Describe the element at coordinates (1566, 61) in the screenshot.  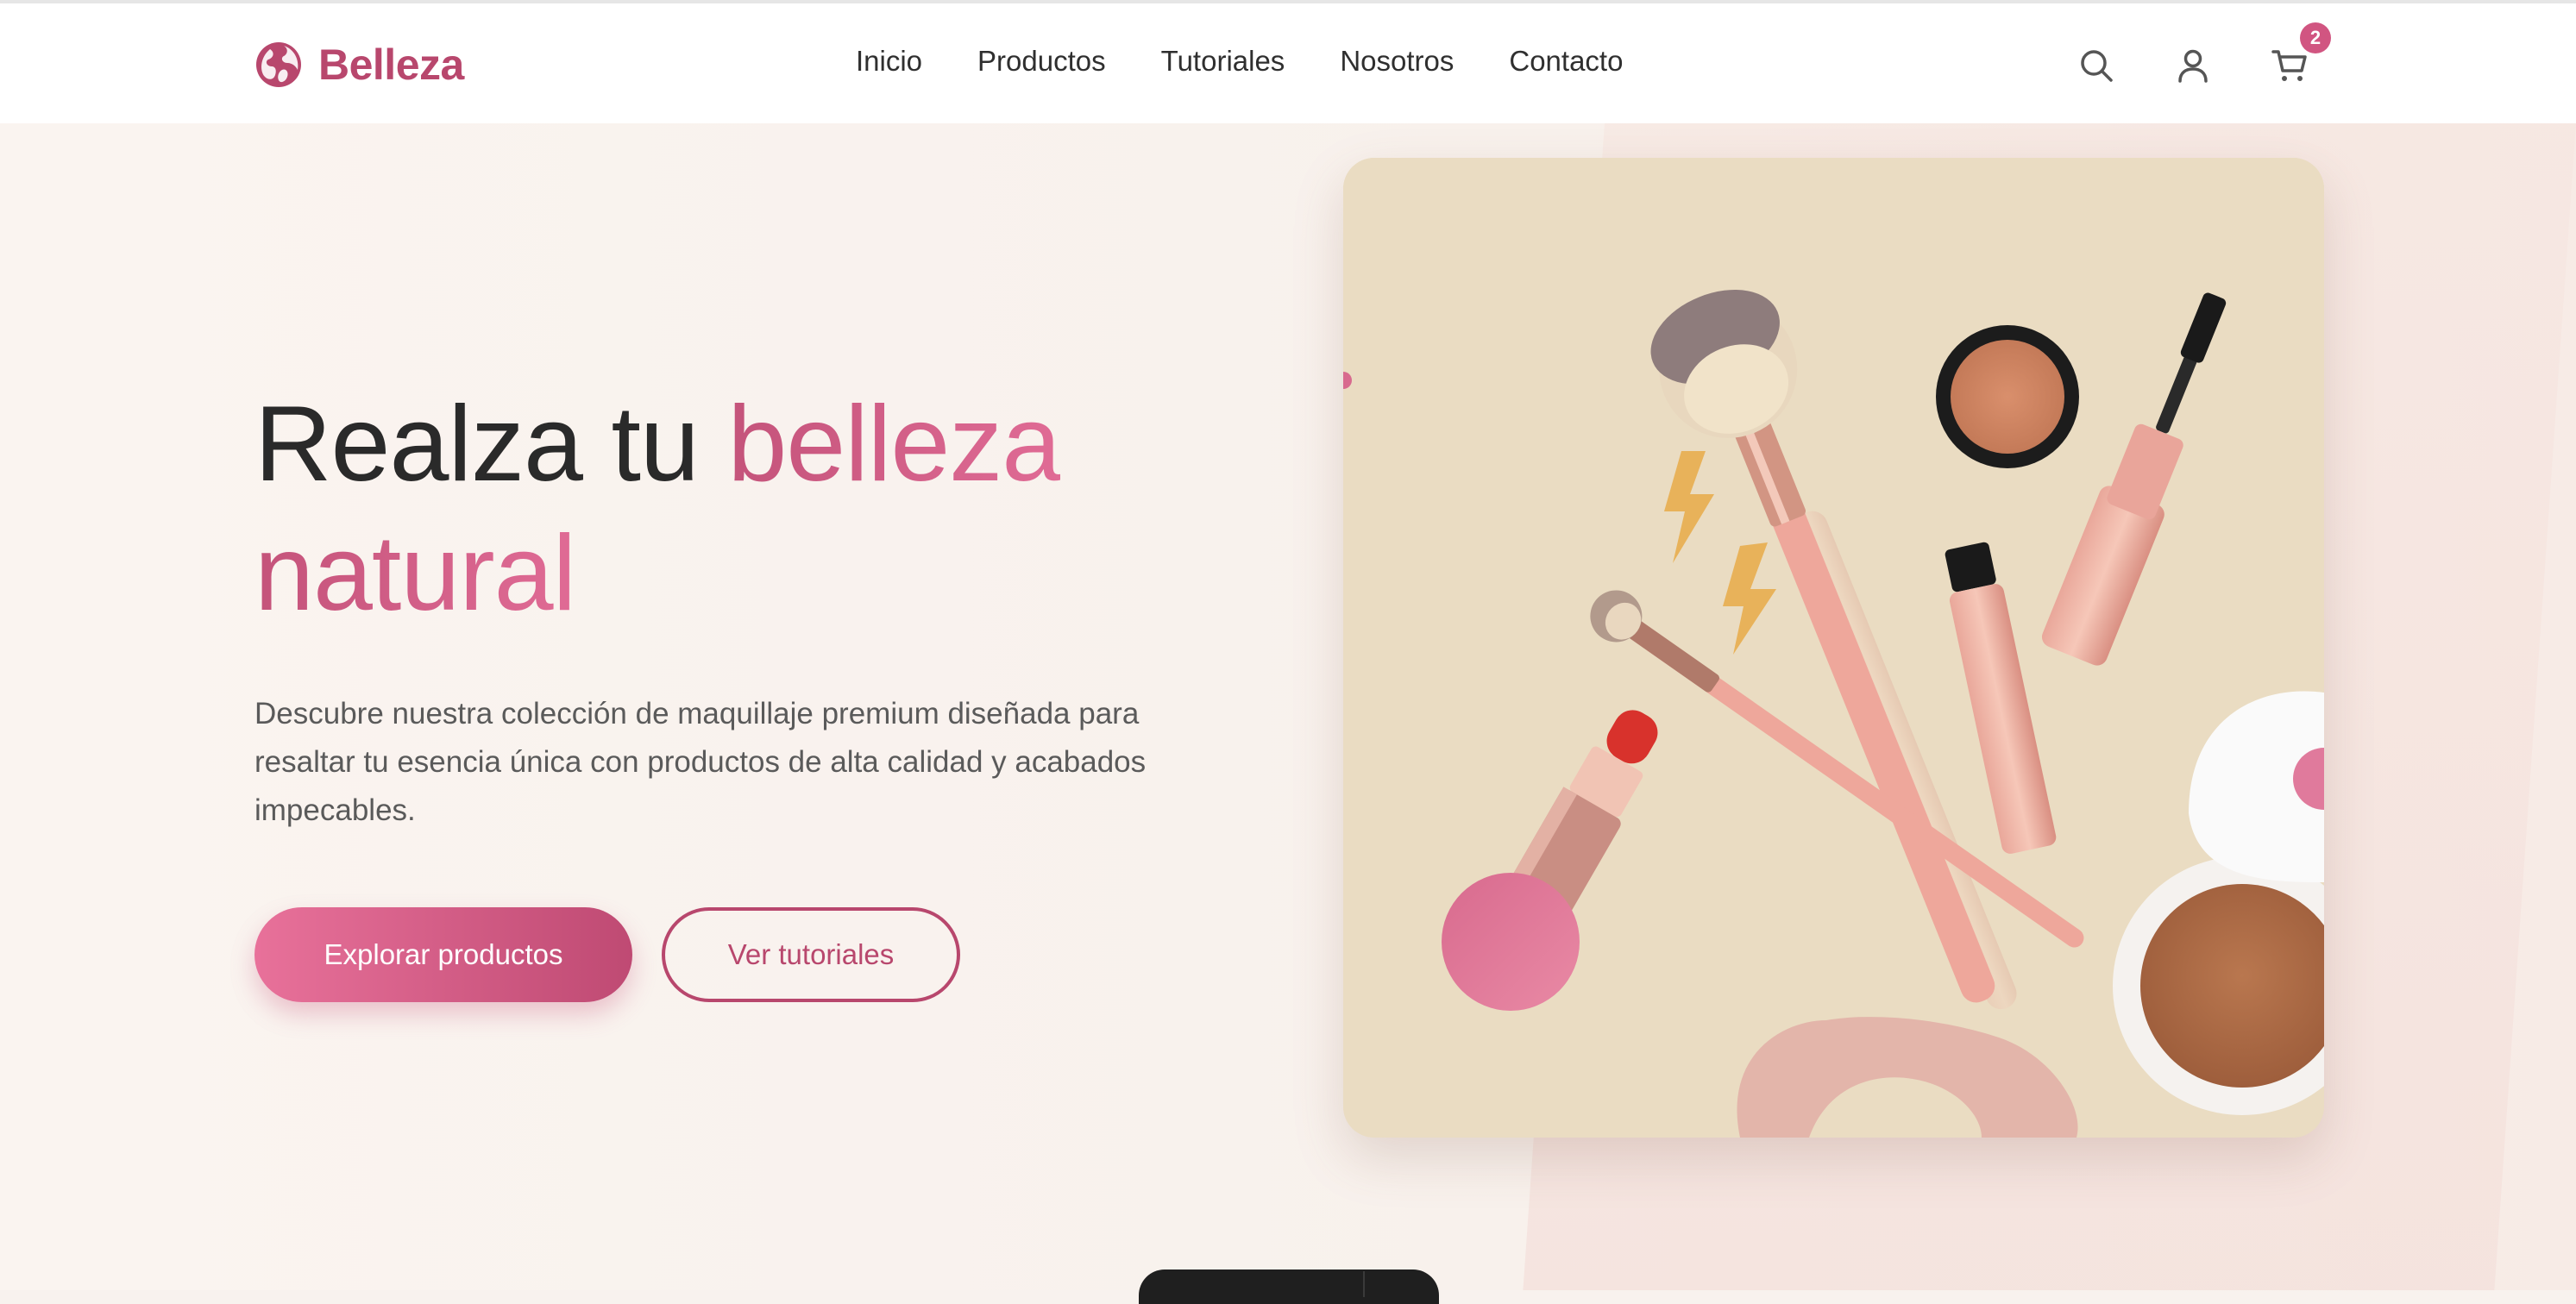
I see `nav-item-contacto: Contacto` at that location.